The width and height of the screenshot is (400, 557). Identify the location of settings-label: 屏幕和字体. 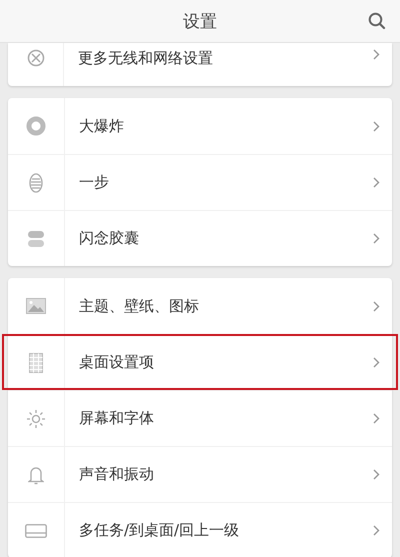
(116, 418).